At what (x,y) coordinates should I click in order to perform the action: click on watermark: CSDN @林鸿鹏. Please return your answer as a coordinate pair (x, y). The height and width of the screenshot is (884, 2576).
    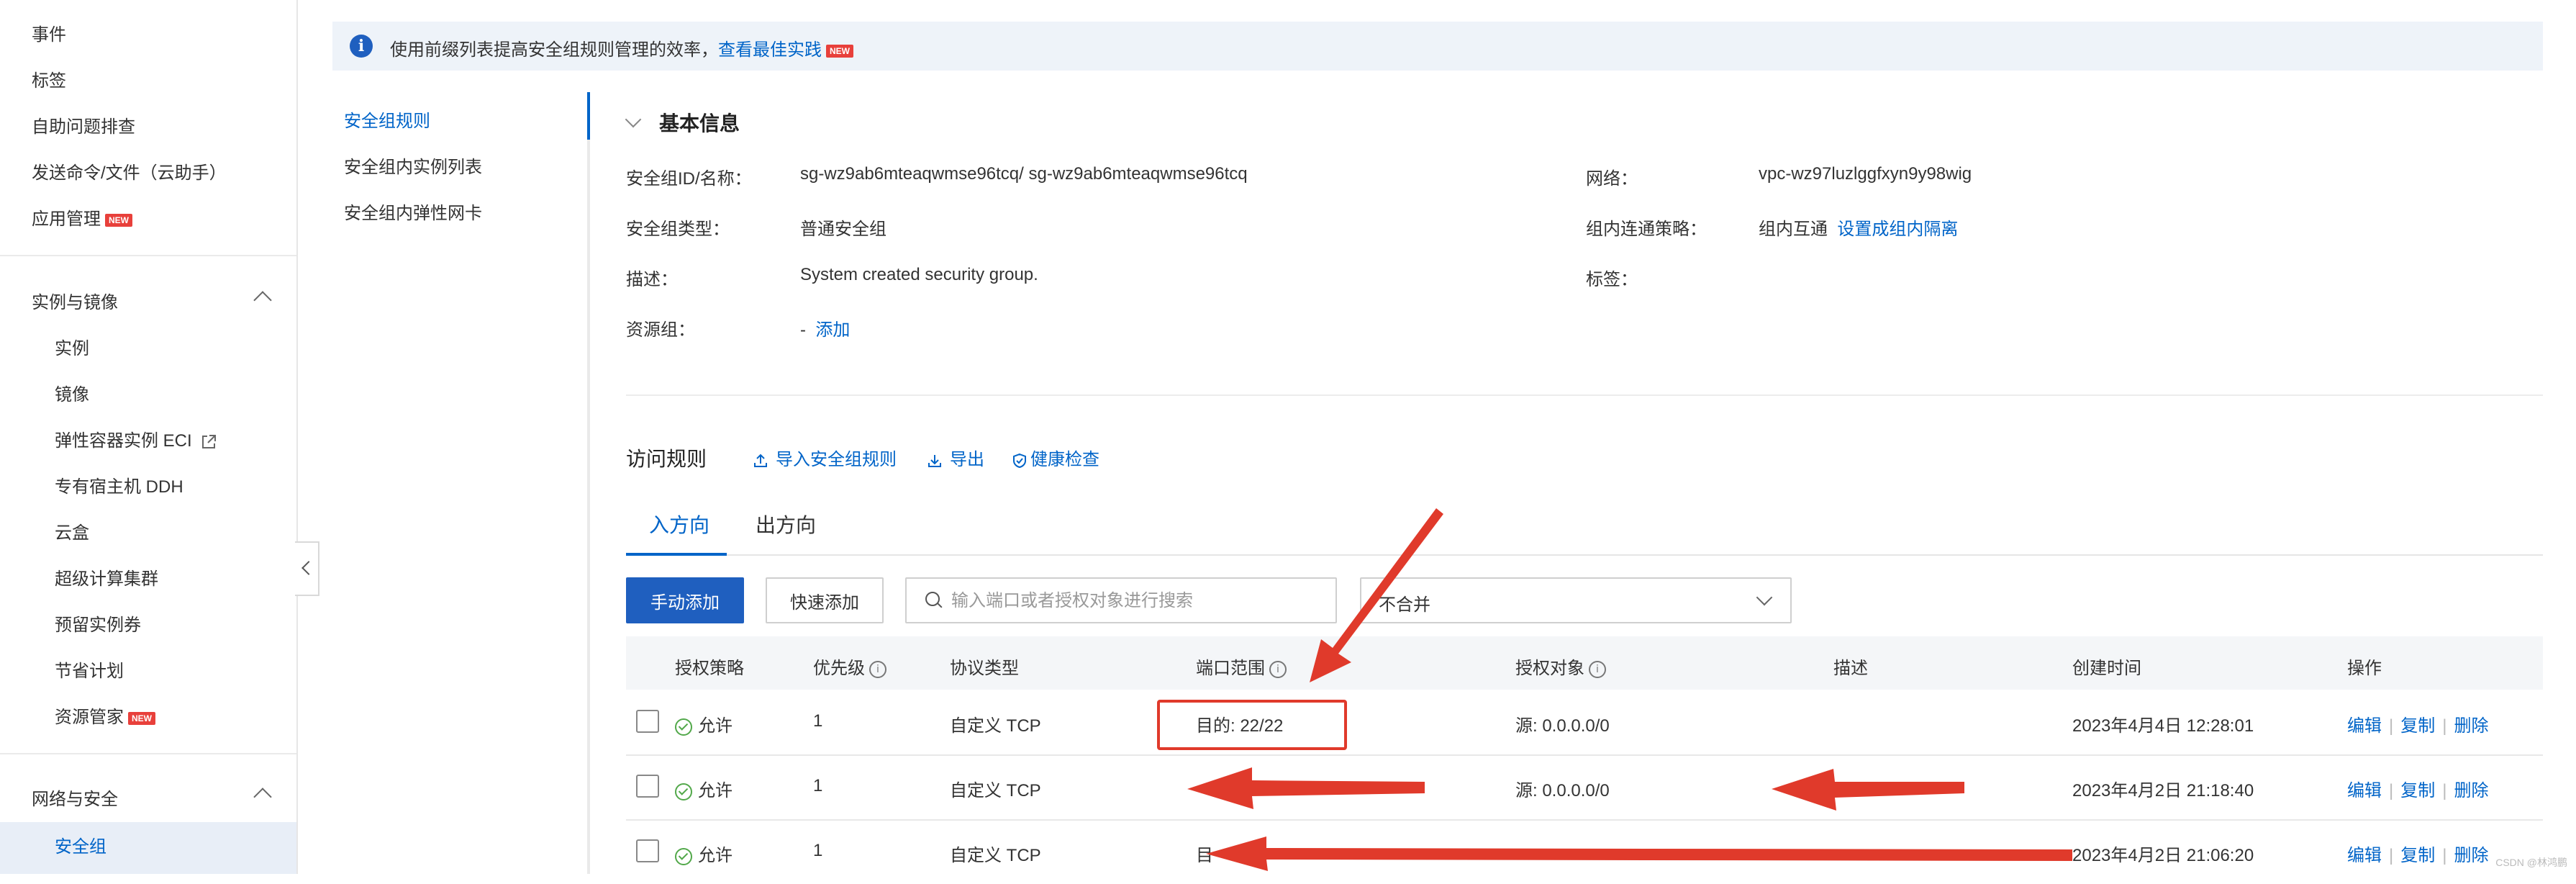
    Looking at the image, I should click on (2531, 862).